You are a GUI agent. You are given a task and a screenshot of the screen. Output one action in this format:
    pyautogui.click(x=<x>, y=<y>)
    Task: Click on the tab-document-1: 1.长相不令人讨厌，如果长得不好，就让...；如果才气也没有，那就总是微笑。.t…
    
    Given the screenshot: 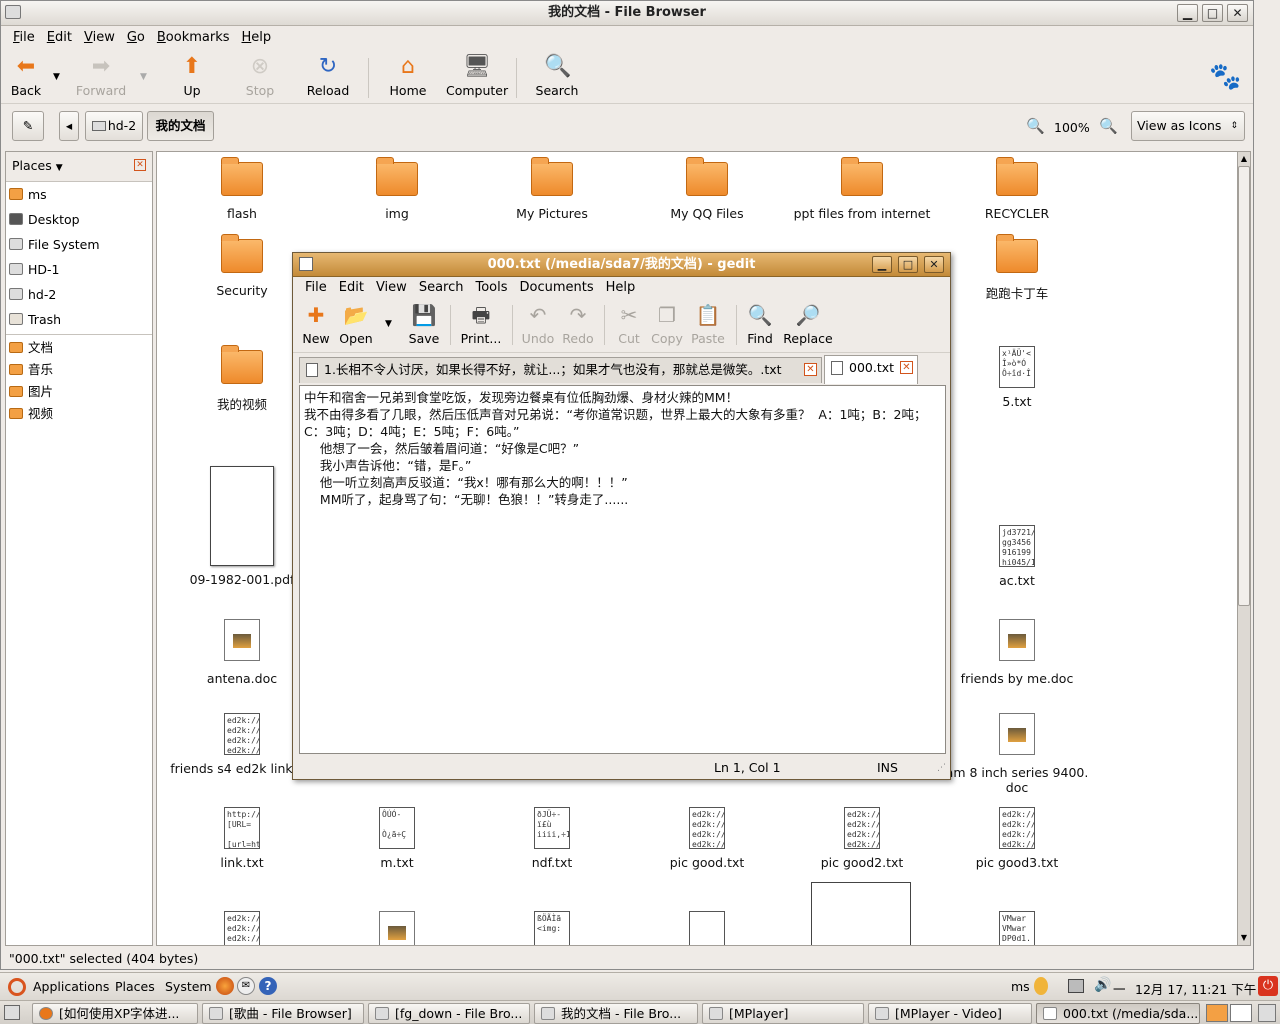 What is the action you would take?
    pyautogui.click(x=560, y=370)
    